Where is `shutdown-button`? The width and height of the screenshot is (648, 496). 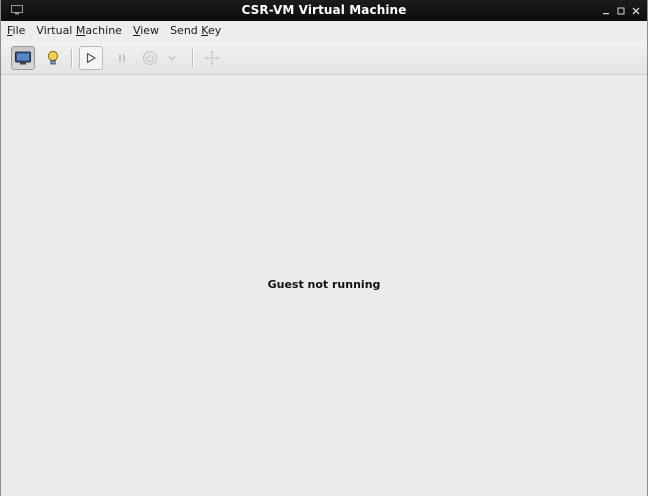 shutdown-button is located at coordinates (150, 58).